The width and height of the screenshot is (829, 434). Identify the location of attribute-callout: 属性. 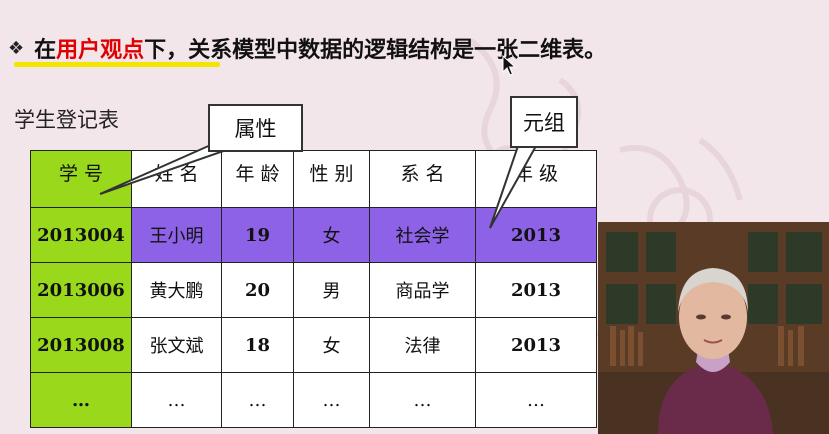
(255, 128).